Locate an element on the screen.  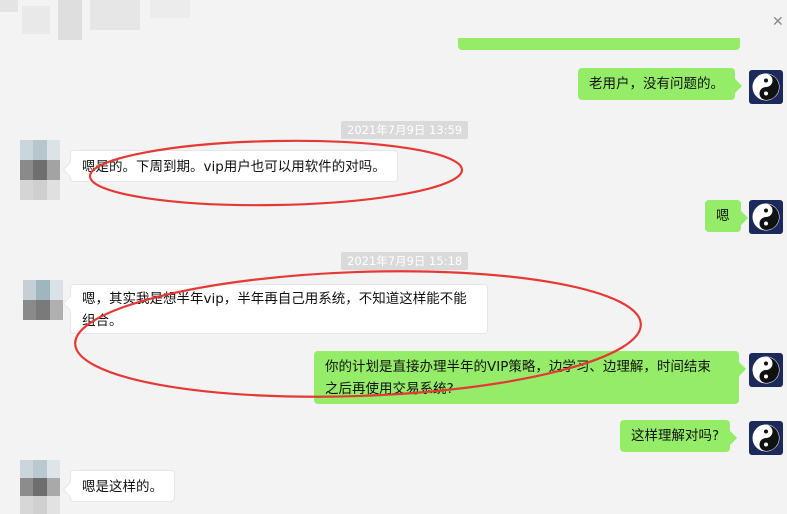
close-icon: ✕ is located at coordinates (778, 22).